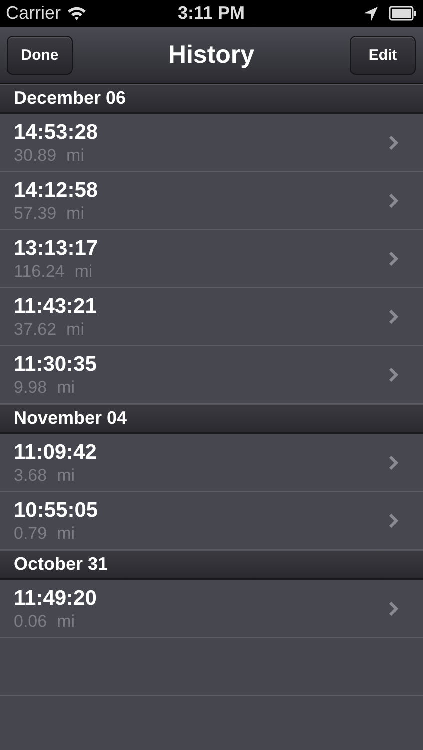 Image resolution: width=423 pixels, height=750 pixels. What do you see at coordinates (61, 564) in the screenshot?
I see `section-date: October 31` at bounding box center [61, 564].